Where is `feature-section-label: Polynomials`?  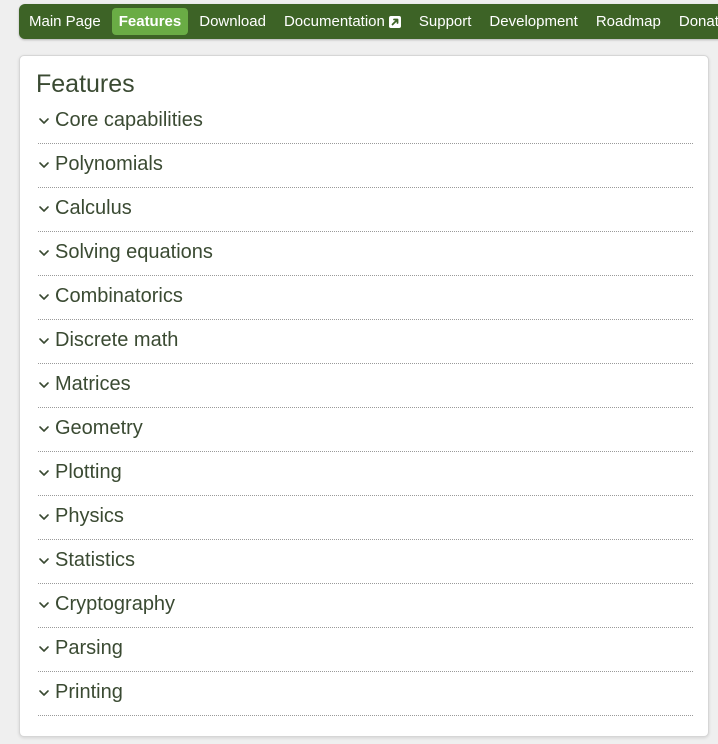
feature-section-label: Polynomials is located at coordinates (109, 163).